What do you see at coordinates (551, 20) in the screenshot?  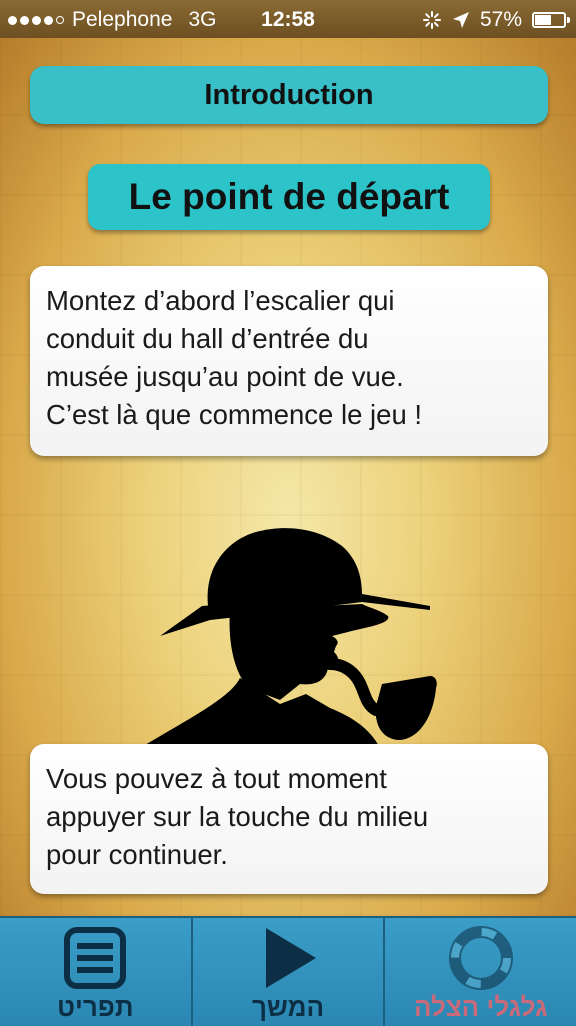 I see `battery-icon` at bounding box center [551, 20].